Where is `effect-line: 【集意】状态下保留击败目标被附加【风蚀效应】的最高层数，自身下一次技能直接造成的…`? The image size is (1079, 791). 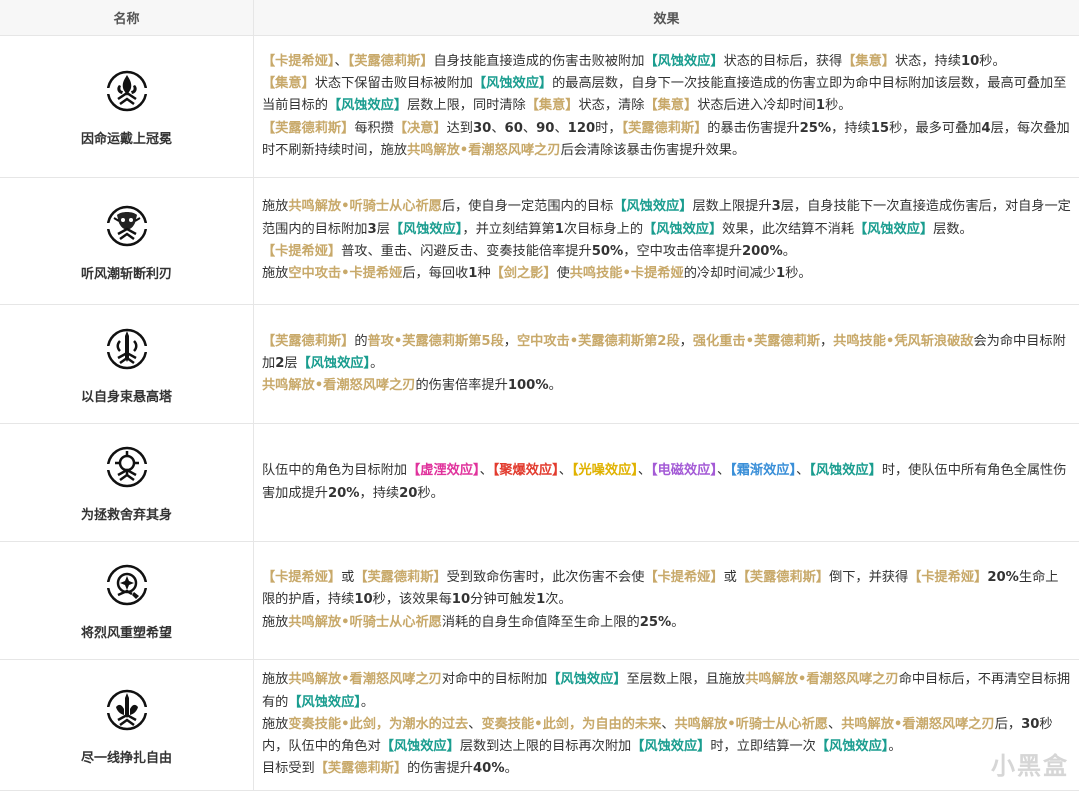
effect-line: 【集意】状态下保留击败目标被附加【风蚀效应】的最高层数，自身下一次技能直接造成的… is located at coordinates (666, 95).